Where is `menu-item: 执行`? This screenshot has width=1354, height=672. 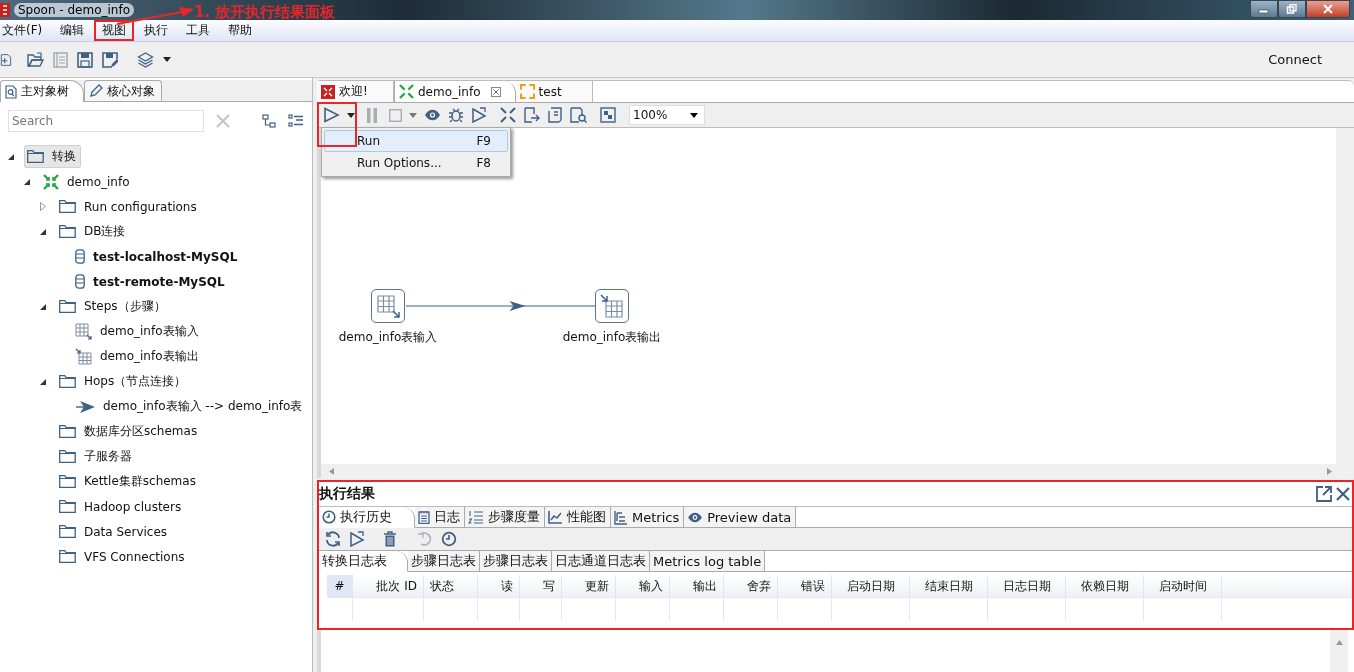 menu-item: 执行 is located at coordinates (156, 30).